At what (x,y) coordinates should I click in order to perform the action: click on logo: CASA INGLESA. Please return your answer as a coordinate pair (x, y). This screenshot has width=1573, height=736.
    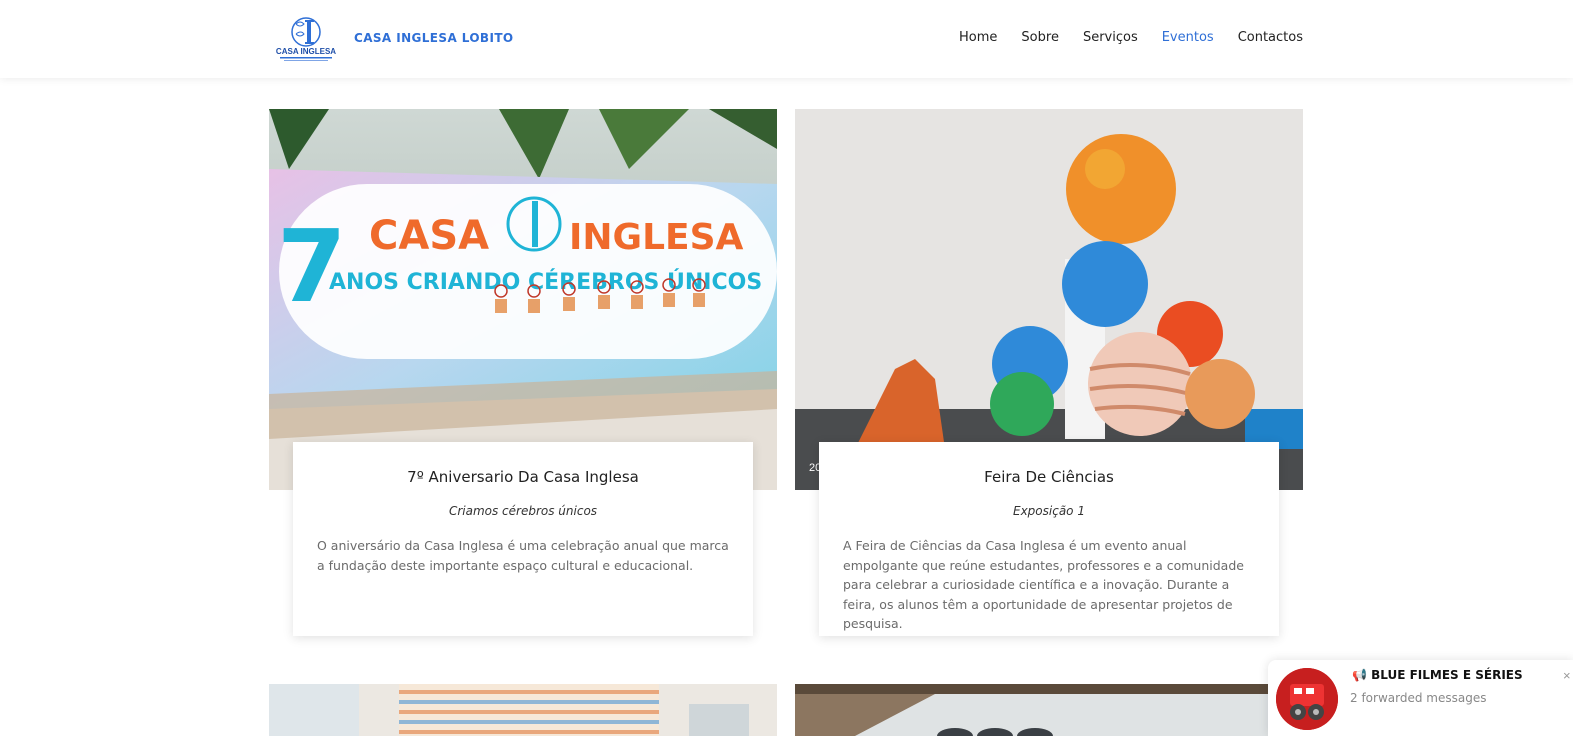
    Looking at the image, I should click on (306, 39).